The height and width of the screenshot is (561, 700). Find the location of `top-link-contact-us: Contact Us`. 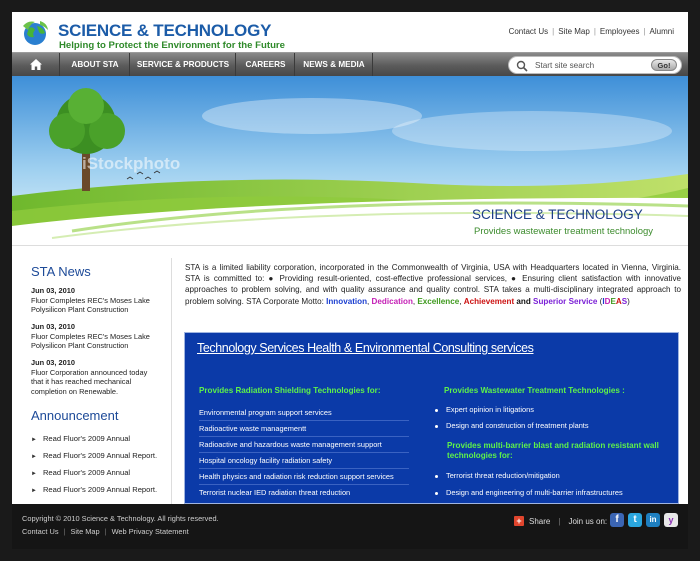

top-link-contact-us: Contact Us is located at coordinates (529, 31).